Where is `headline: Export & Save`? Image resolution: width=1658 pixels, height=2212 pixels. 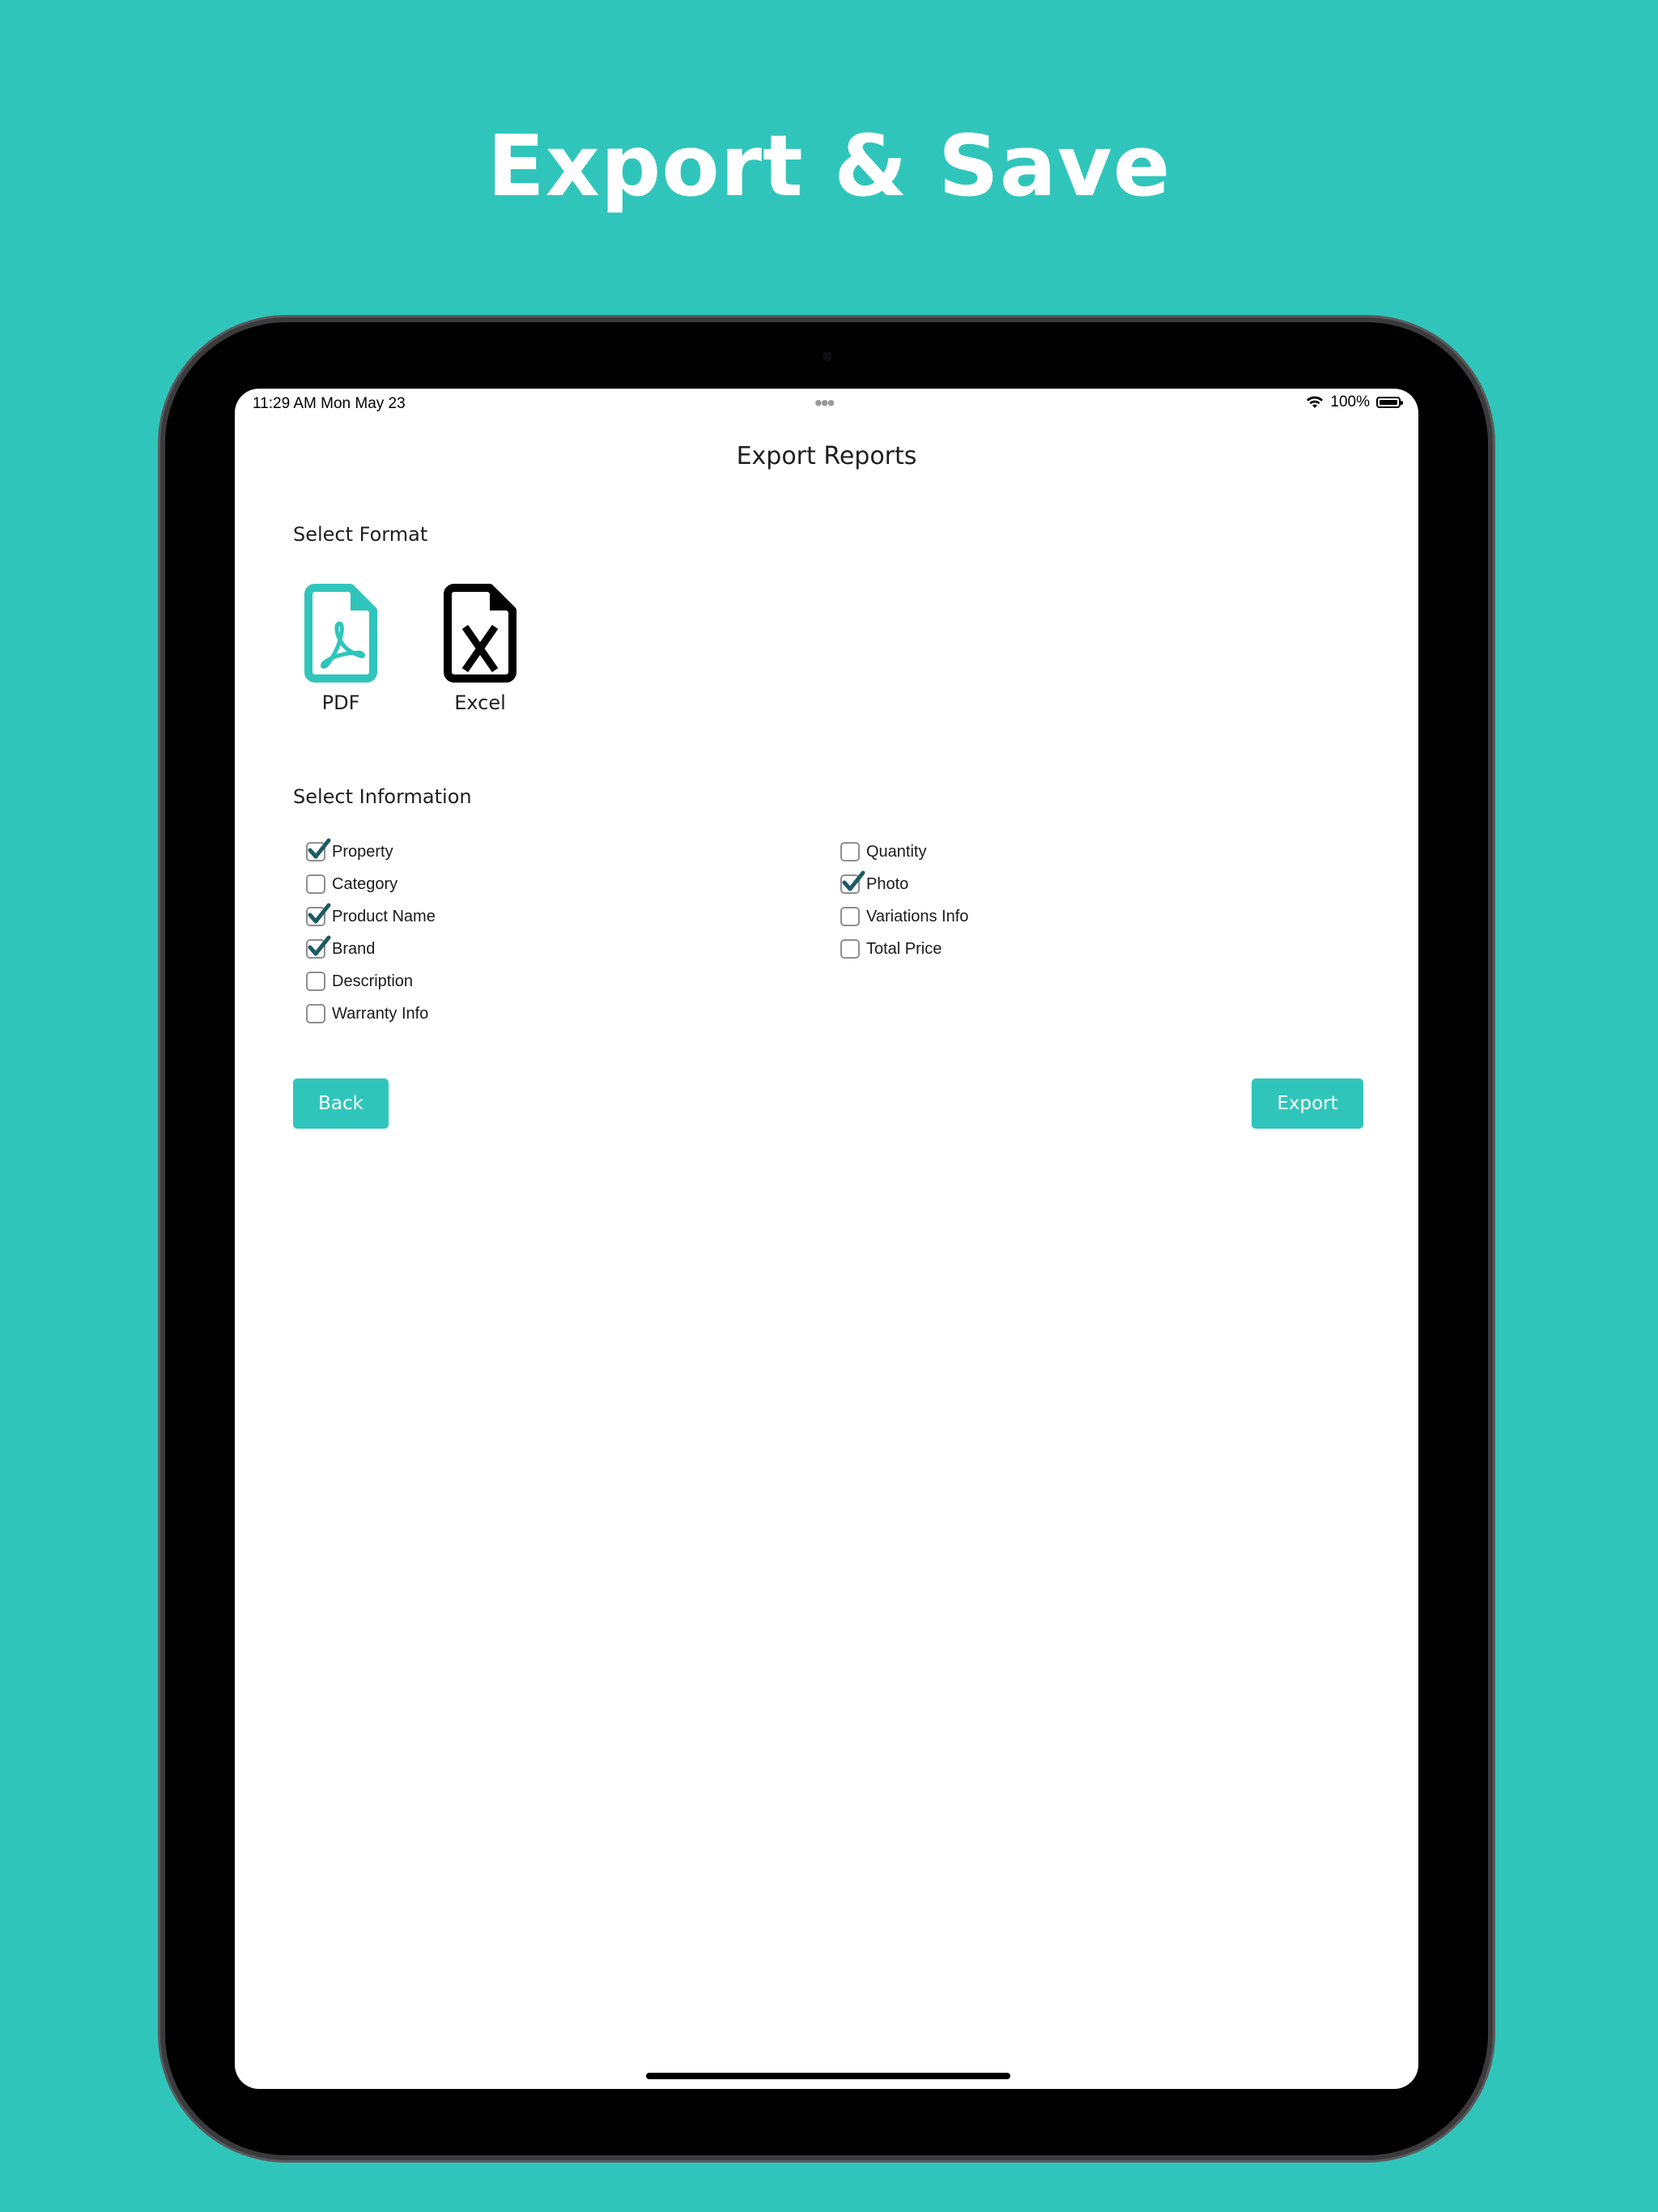
headline: Export & Save is located at coordinates (829, 166).